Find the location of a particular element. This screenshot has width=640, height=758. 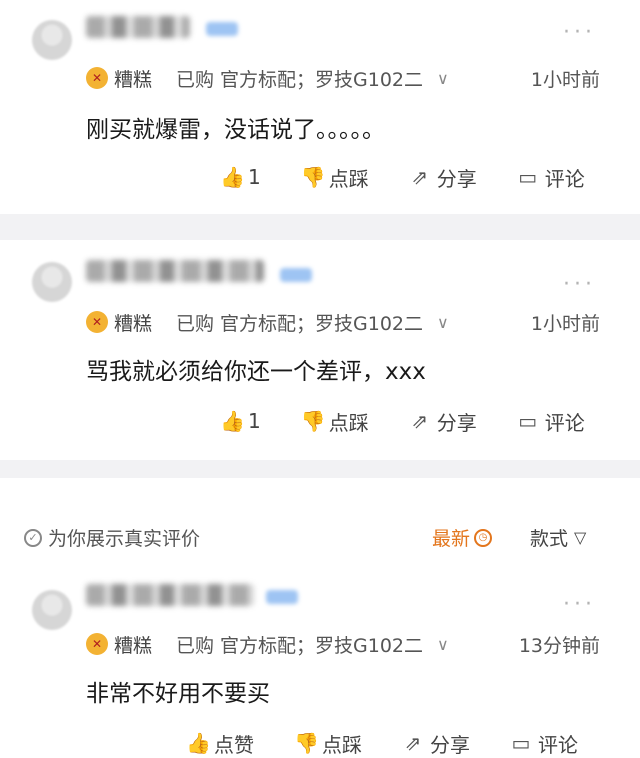

comment-text: 骂我就必须给你还一个差评，xxx is located at coordinates (256, 372).